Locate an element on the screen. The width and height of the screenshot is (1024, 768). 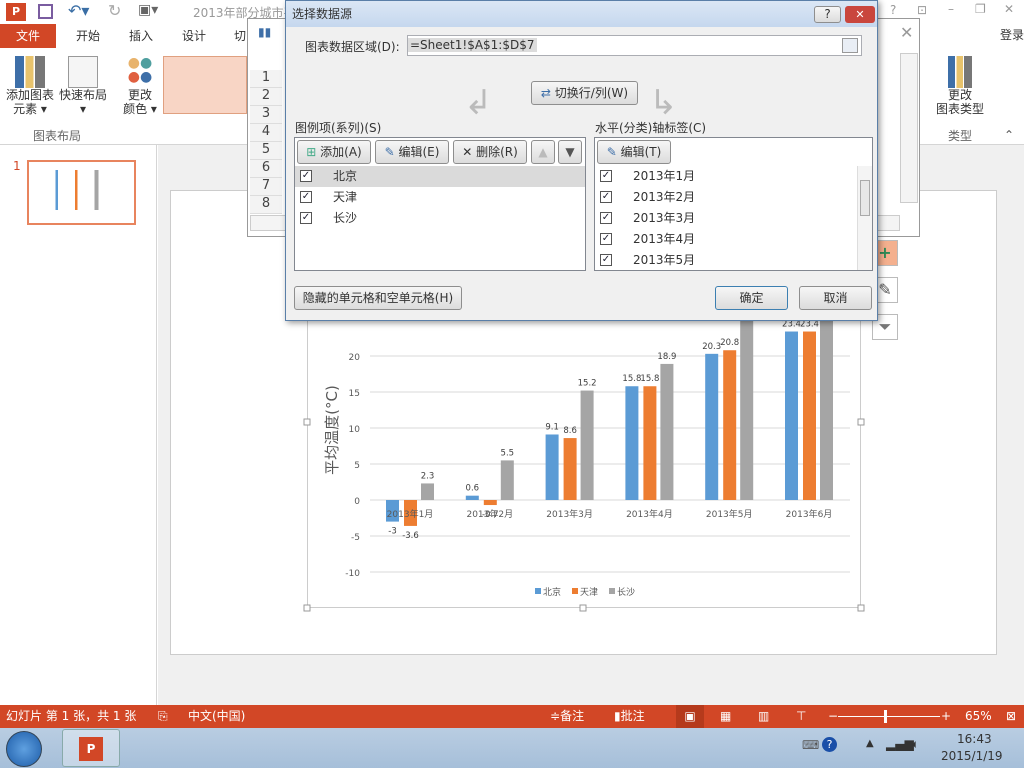
comments-button: ▮批注 is located at coordinates (629, 716).